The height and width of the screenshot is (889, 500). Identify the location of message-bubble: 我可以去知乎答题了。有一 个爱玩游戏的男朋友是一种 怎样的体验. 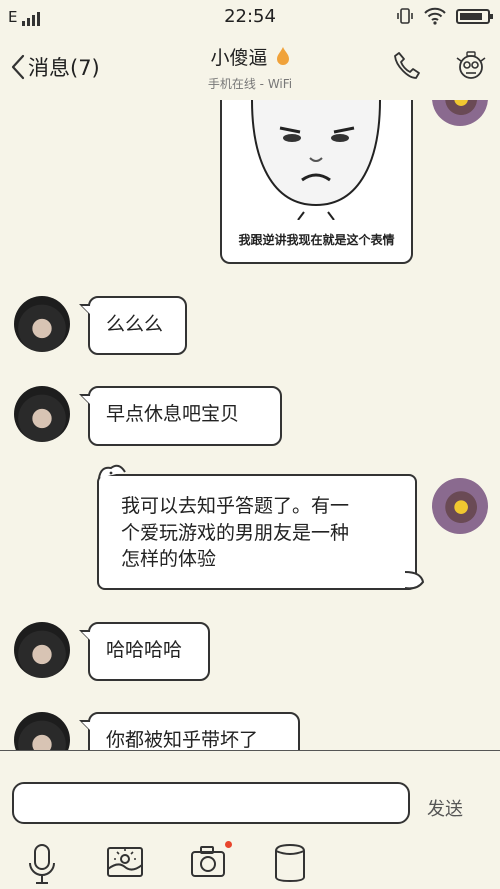
(261, 527).